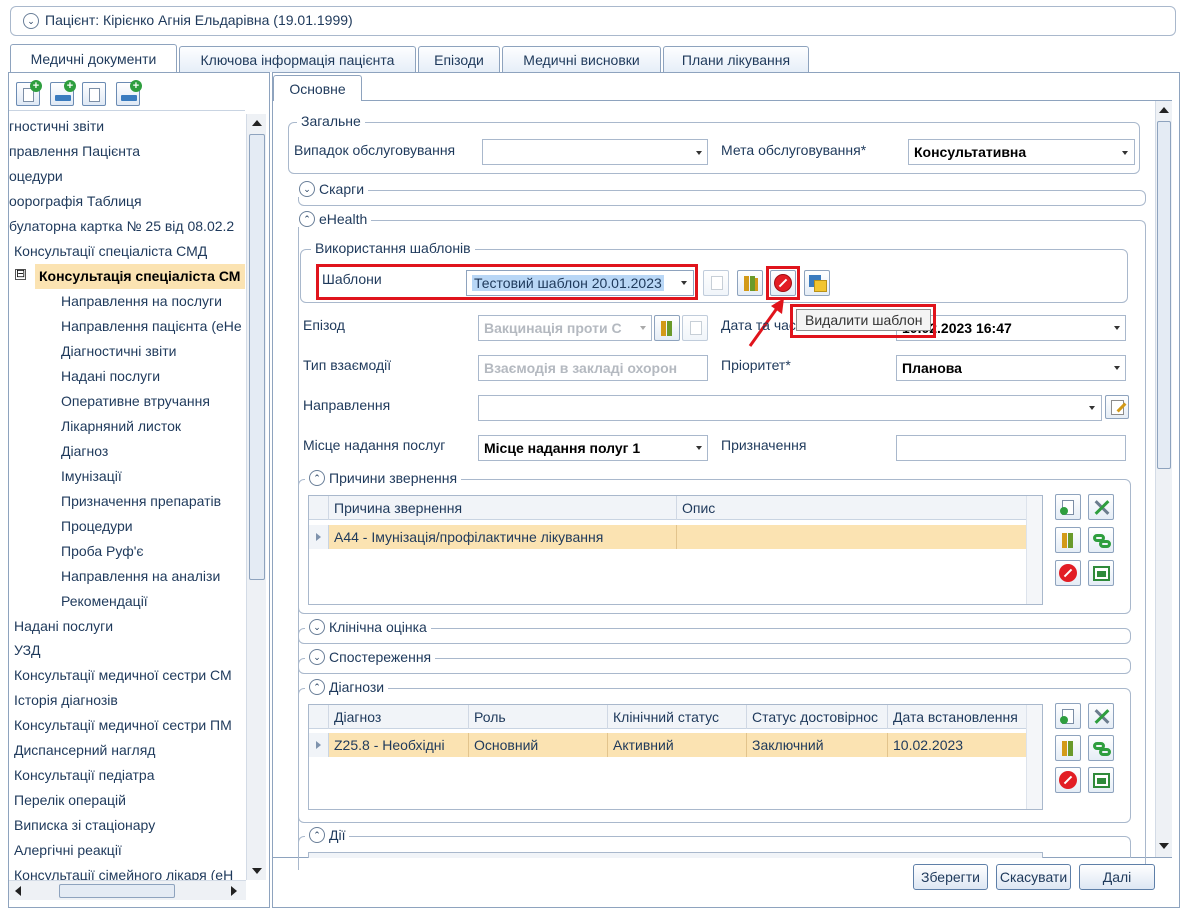 The height and width of the screenshot is (911, 1182). What do you see at coordinates (141, 301) in the screenshot?
I see `tree-item: Направлення на послуги` at bounding box center [141, 301].